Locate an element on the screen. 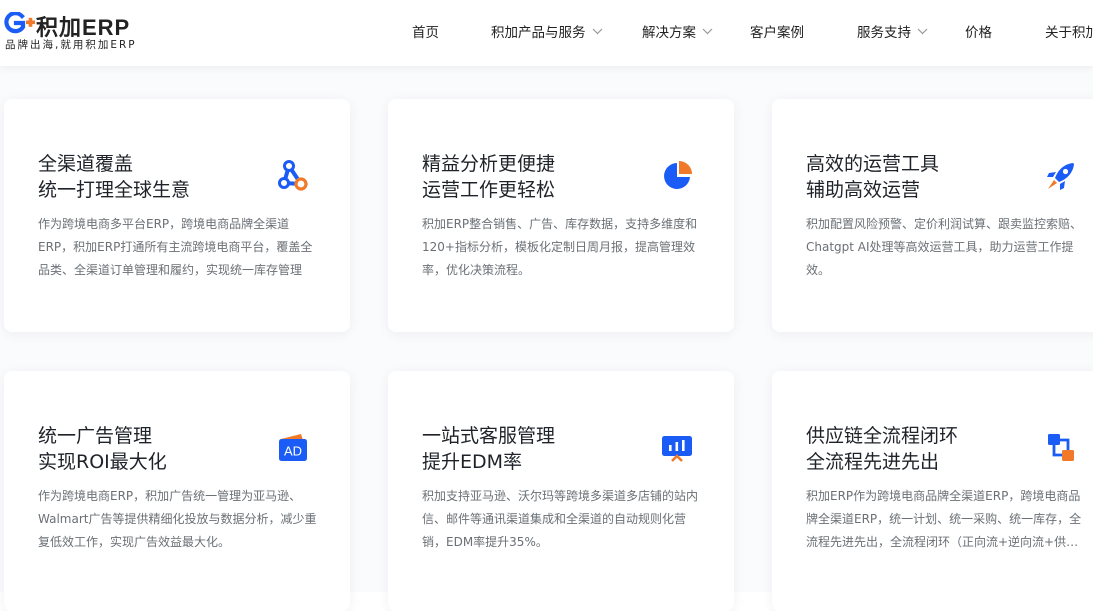 The height and width of the screenshot is (611, 1093). card-title-line: 统一打理全球生意 is located at coordinates (114, 190).